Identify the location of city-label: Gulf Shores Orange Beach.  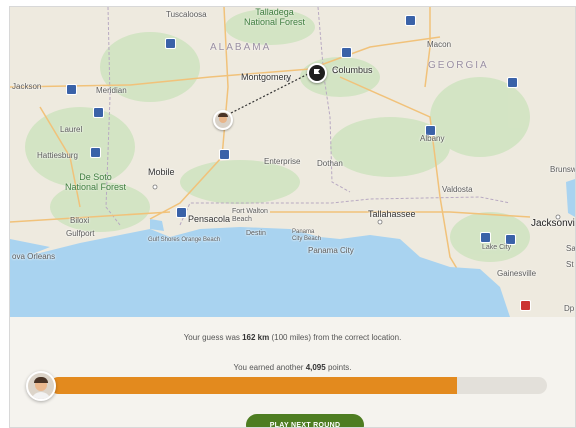
(184, 240).